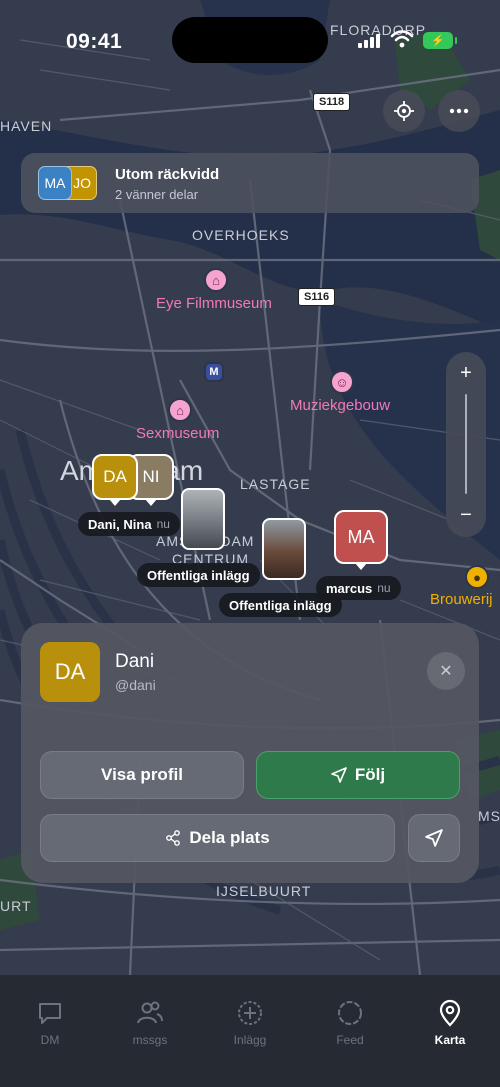  I want to click on tab-bar: DM mssgs Inlägg Feed Karta, so click(250, 1031).